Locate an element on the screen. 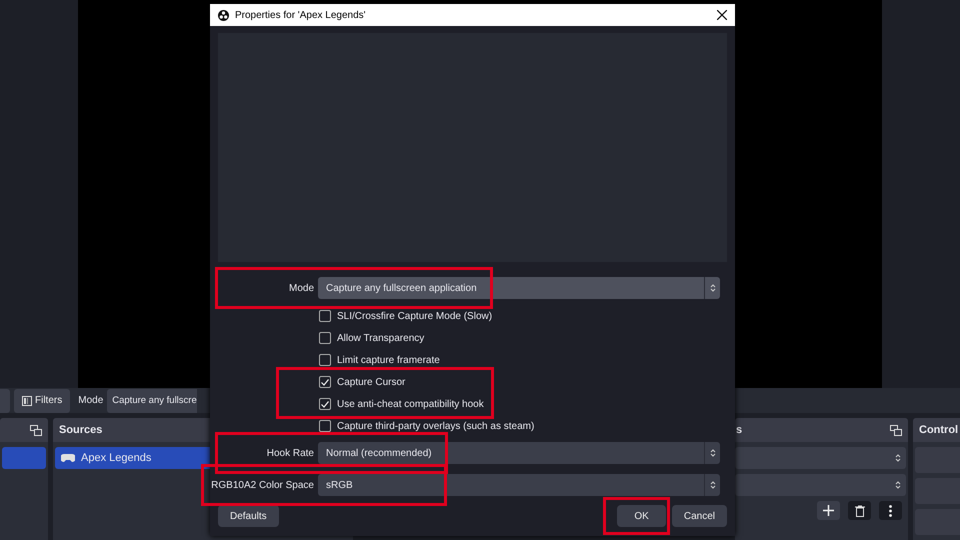 This screenshot has width=960, height=540. more-icon is located at coordinates (890, 510).